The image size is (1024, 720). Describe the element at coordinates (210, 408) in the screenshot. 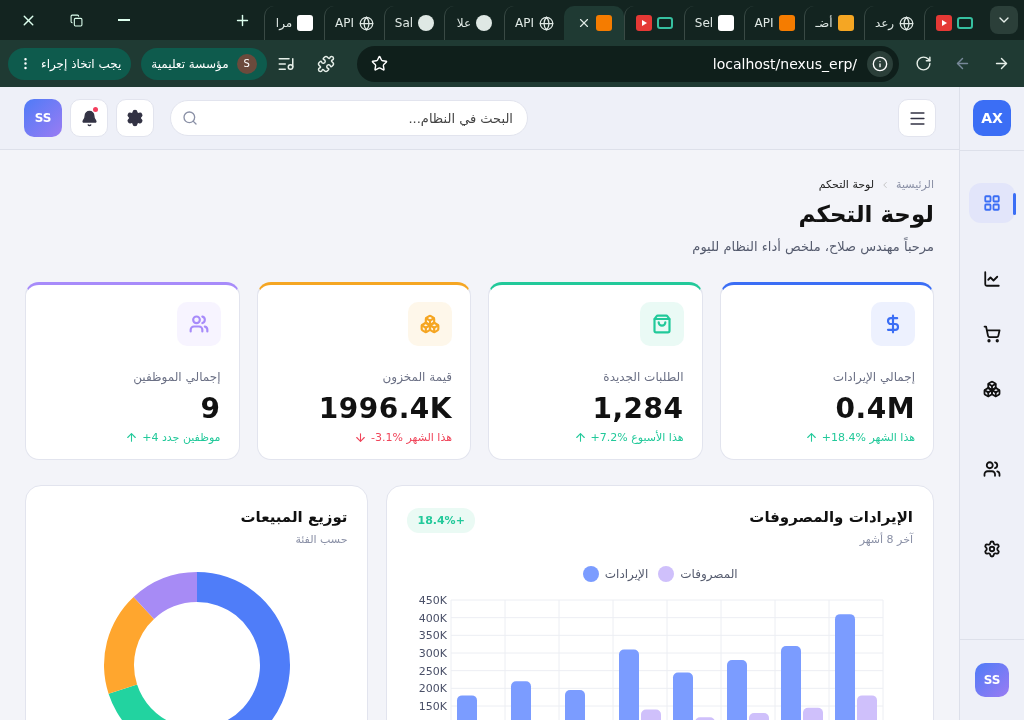

I see `stat-value: 9` at that location.